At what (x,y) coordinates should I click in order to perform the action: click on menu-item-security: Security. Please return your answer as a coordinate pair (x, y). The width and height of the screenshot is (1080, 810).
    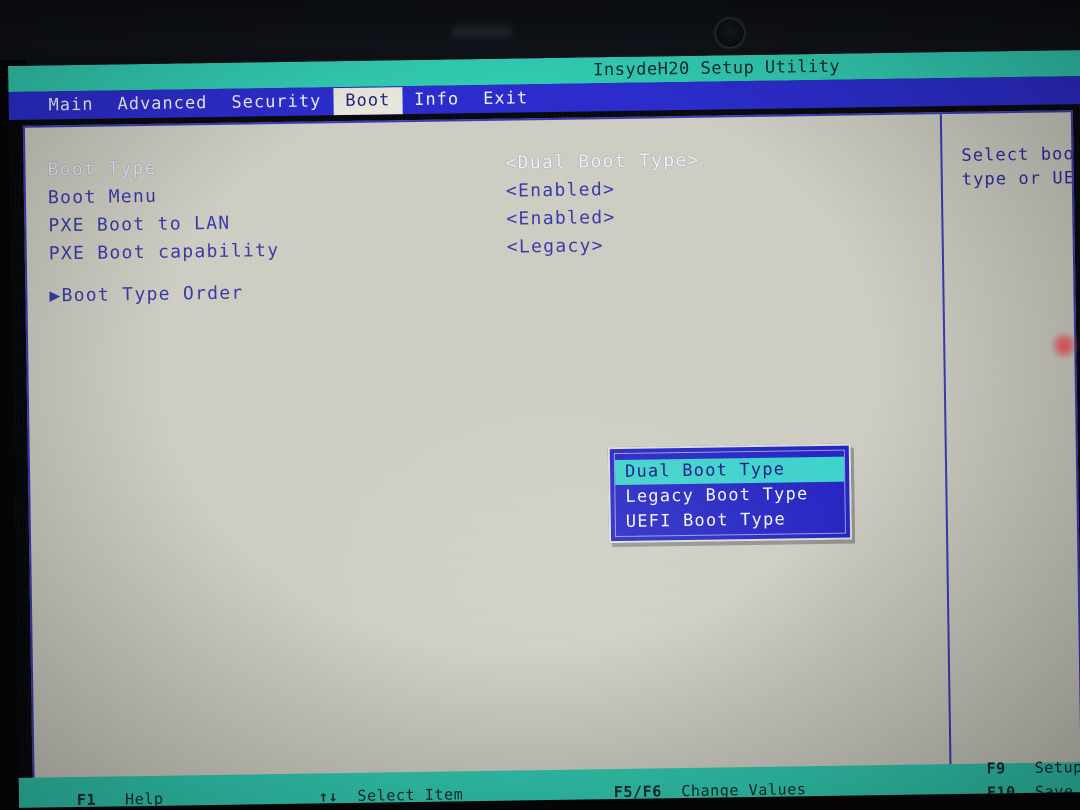
    Looking at the image, I should click on (276, 102).